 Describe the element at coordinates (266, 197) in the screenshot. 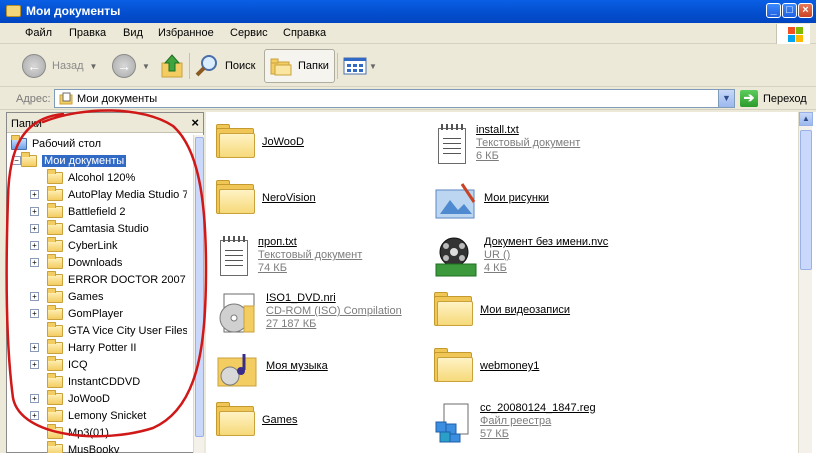

I see `file-item: NeroVision` at that location.